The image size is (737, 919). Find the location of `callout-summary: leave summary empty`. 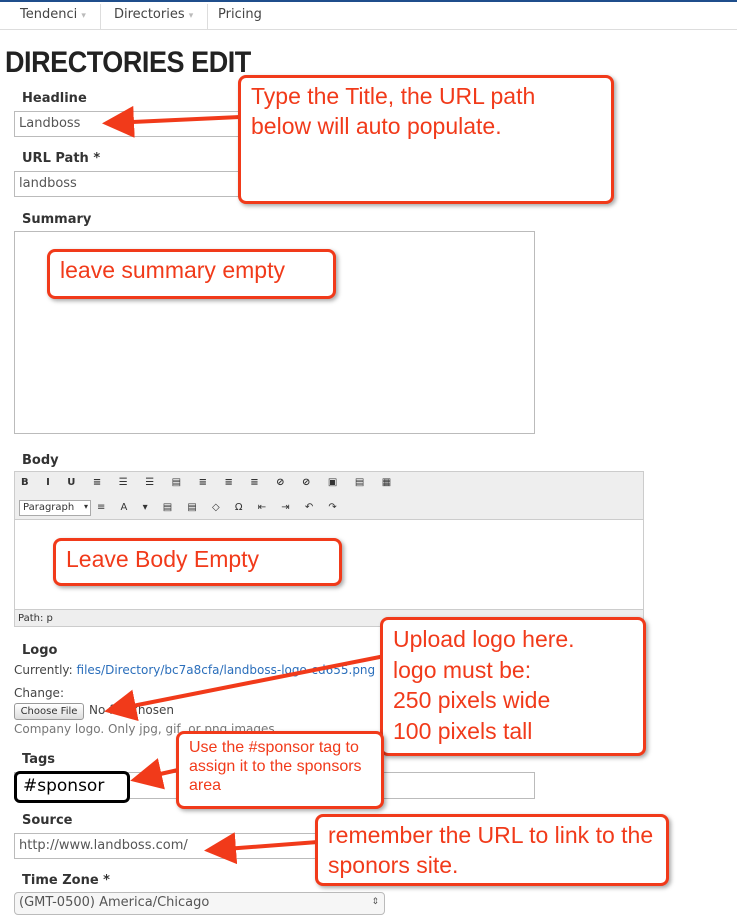

callout-summary: leave summary empty is located at coordinates (191, 274).